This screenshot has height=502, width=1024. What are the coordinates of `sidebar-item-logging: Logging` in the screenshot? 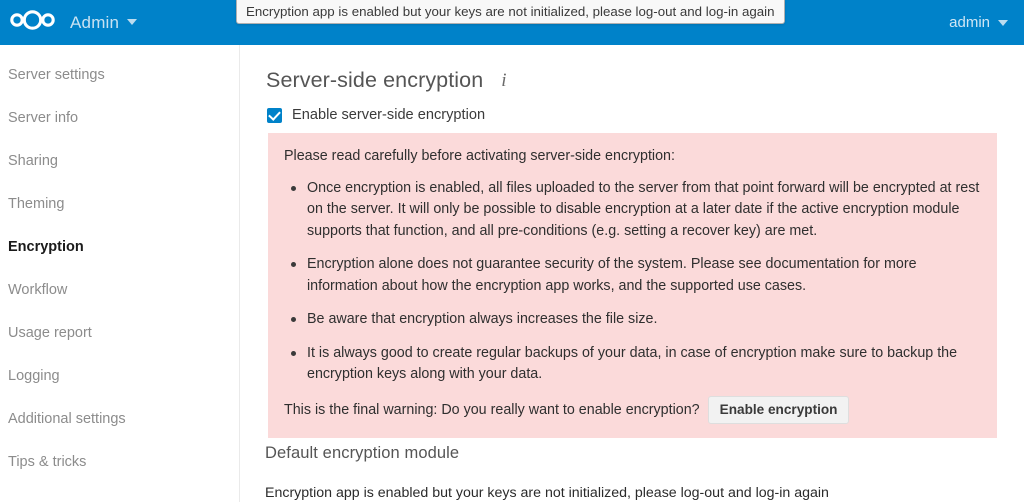 It's located at (119, 376).